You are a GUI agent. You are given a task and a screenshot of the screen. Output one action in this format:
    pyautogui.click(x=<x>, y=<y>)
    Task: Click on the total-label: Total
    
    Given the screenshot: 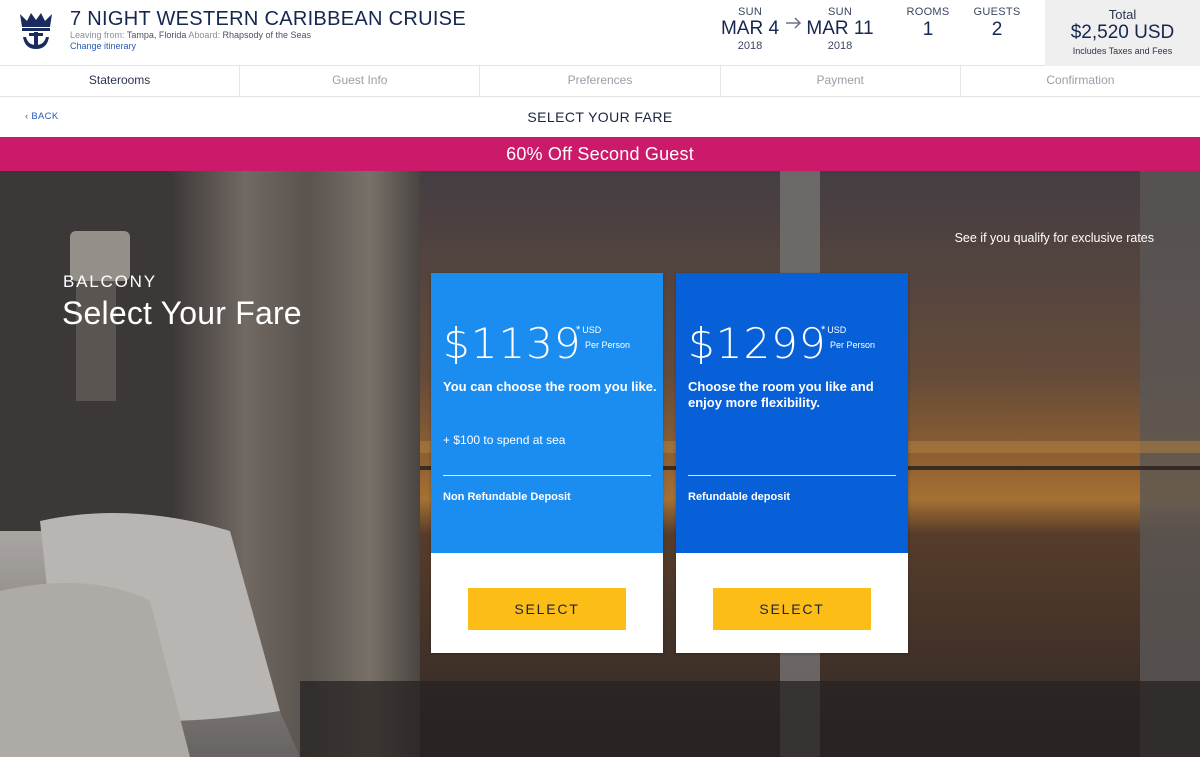 What is the action you would take?
    pyautogui.click(x=1122, y=14)
    